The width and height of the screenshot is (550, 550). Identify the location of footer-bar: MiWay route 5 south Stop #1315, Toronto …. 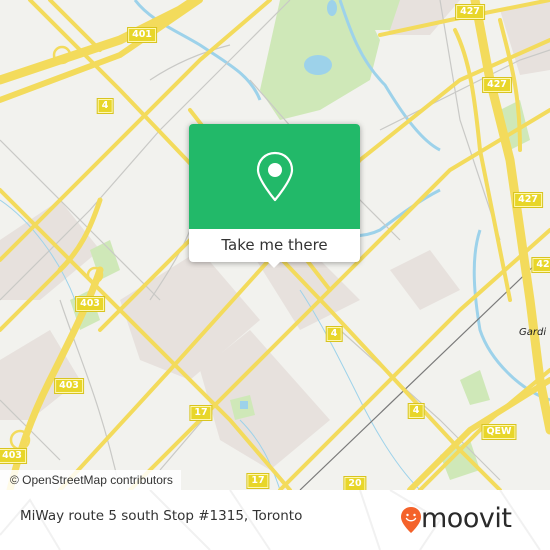
(275, 520).